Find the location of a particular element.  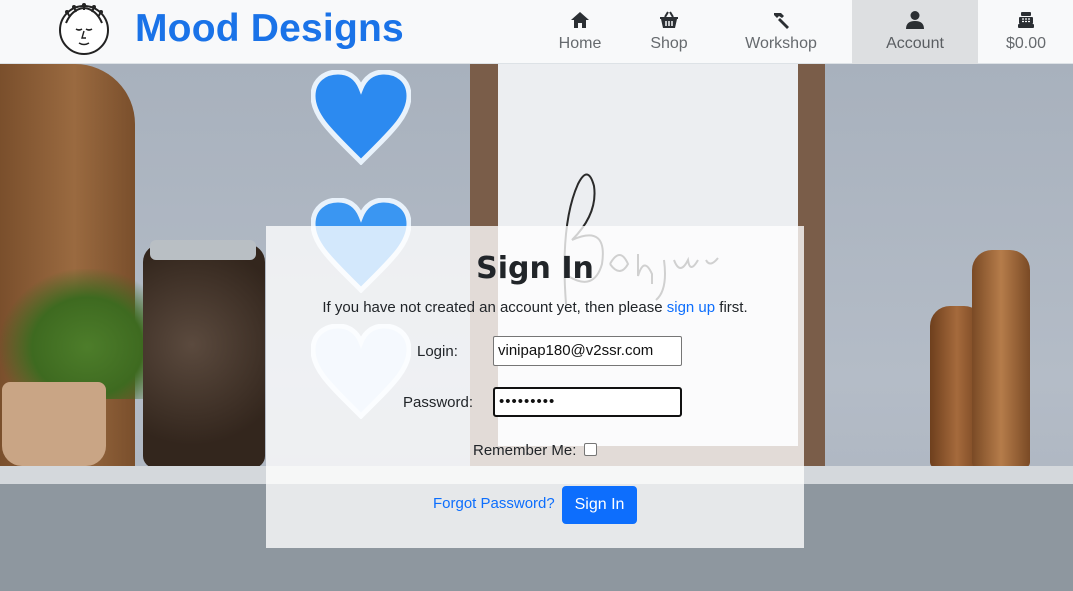

signup-link: sign up is located at coordinates (691, 307).